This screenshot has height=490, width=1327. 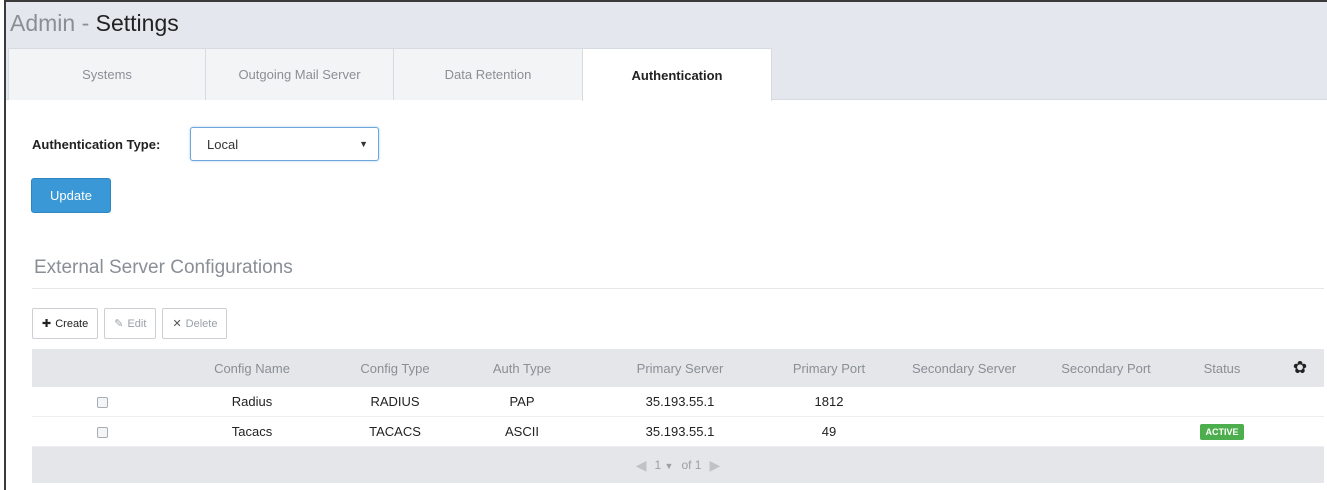 I want to click on authentication-type-label: Authentication Type:, so click(x=96, y=144).